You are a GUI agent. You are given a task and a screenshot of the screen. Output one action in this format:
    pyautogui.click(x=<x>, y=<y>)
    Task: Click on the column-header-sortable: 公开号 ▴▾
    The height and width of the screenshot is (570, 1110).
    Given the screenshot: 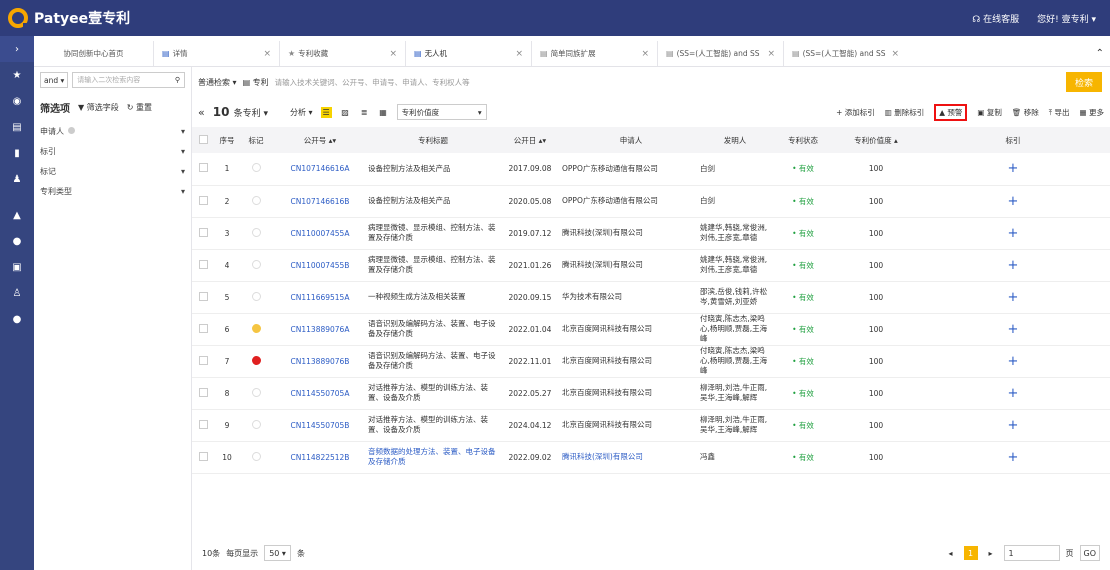 What is the action you would take?
    pyautogui.click(x=320, y=140)
    